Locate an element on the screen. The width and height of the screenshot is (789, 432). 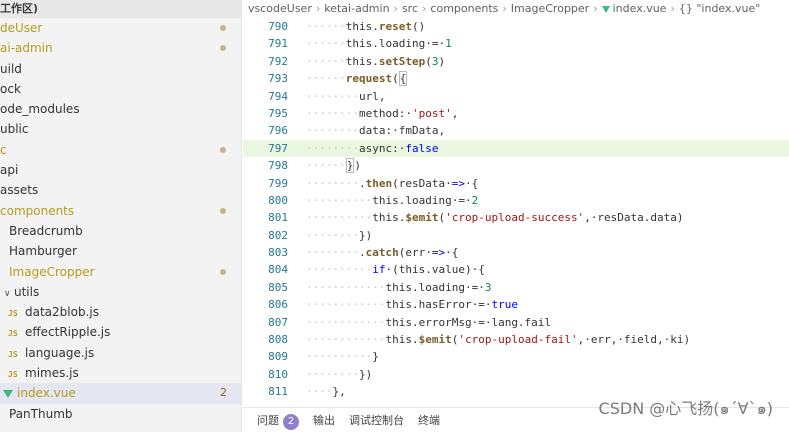
tree-item: JS data2blob.js is located at coordinates (120, 312).